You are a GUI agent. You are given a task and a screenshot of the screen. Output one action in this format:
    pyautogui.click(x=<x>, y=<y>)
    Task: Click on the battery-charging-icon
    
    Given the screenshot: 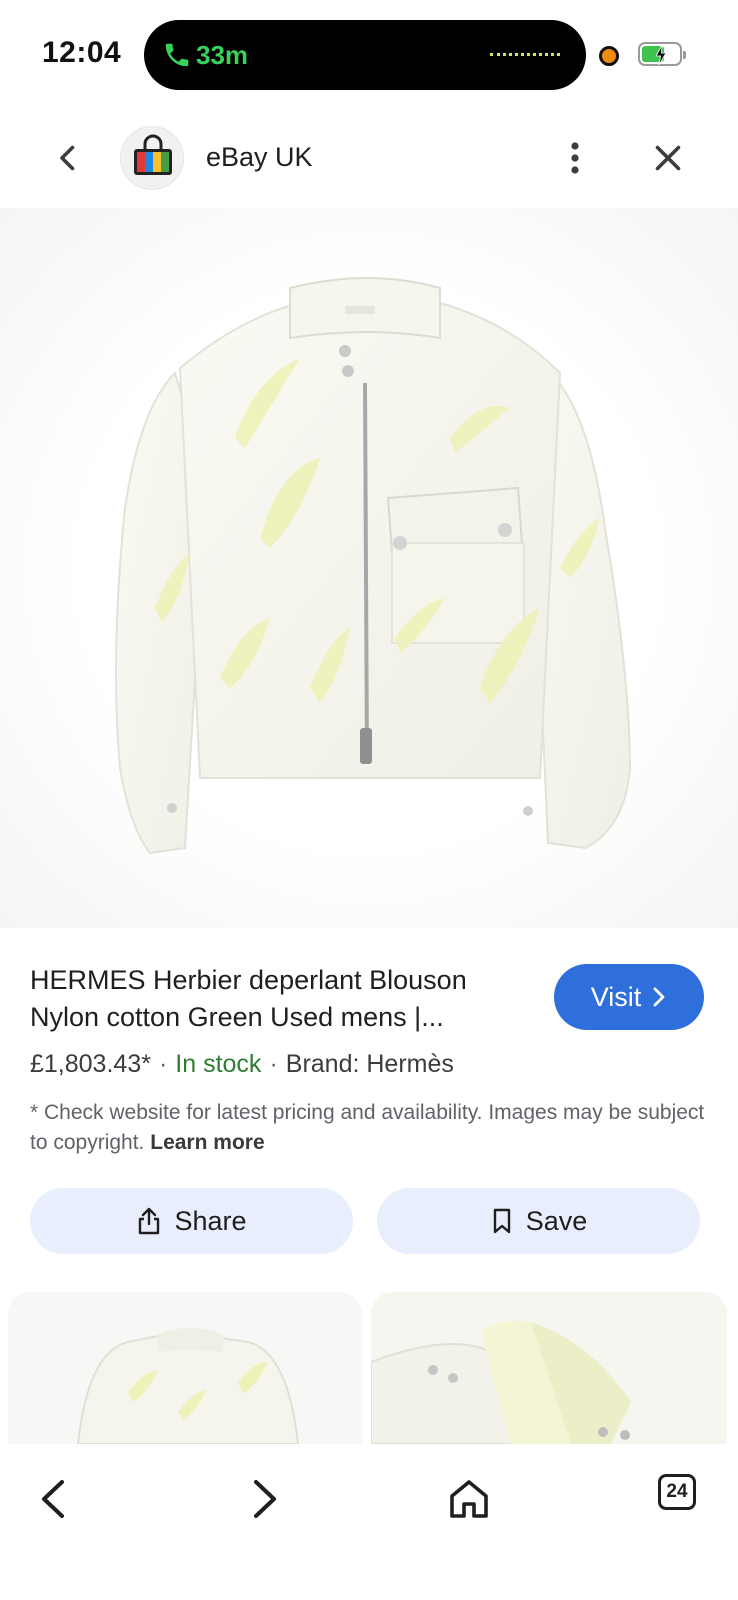 What is the action you would take?
    pyautogui.click(x=662, y=54)
    